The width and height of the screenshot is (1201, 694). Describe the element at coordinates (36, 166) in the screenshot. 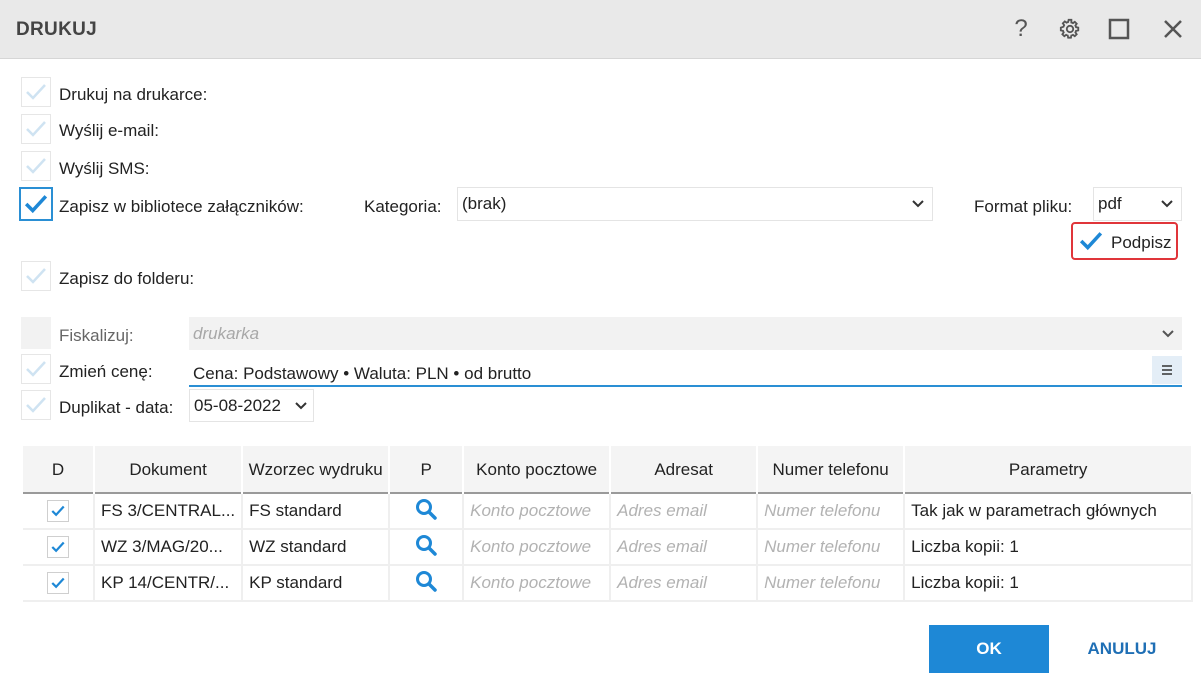

I see `sms-checkbox` at that location.